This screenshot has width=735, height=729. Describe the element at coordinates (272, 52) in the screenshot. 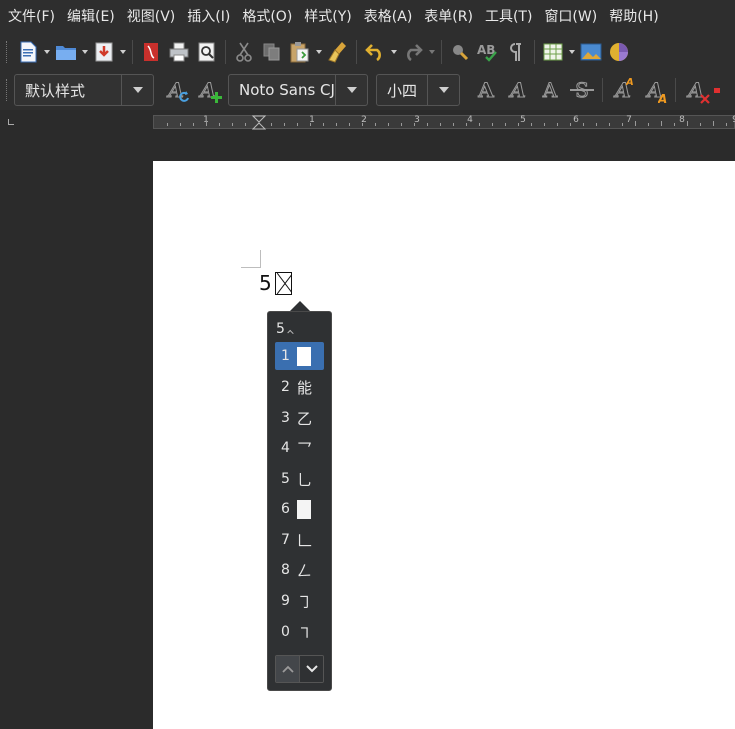

I see `copy-icon` at that location.